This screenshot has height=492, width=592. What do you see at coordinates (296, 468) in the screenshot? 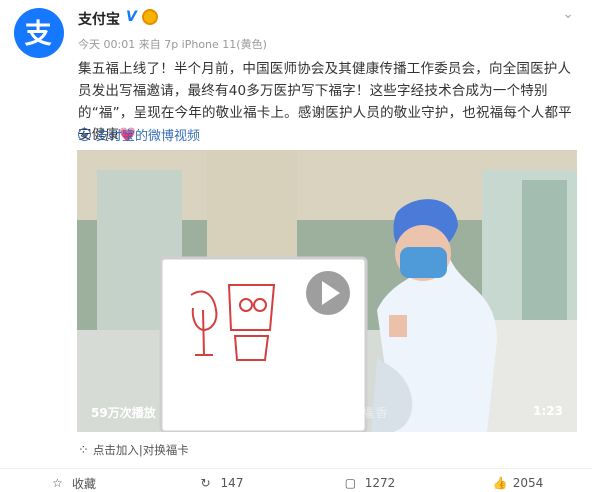
I see `action-divider` at bounding box center [296, 468].